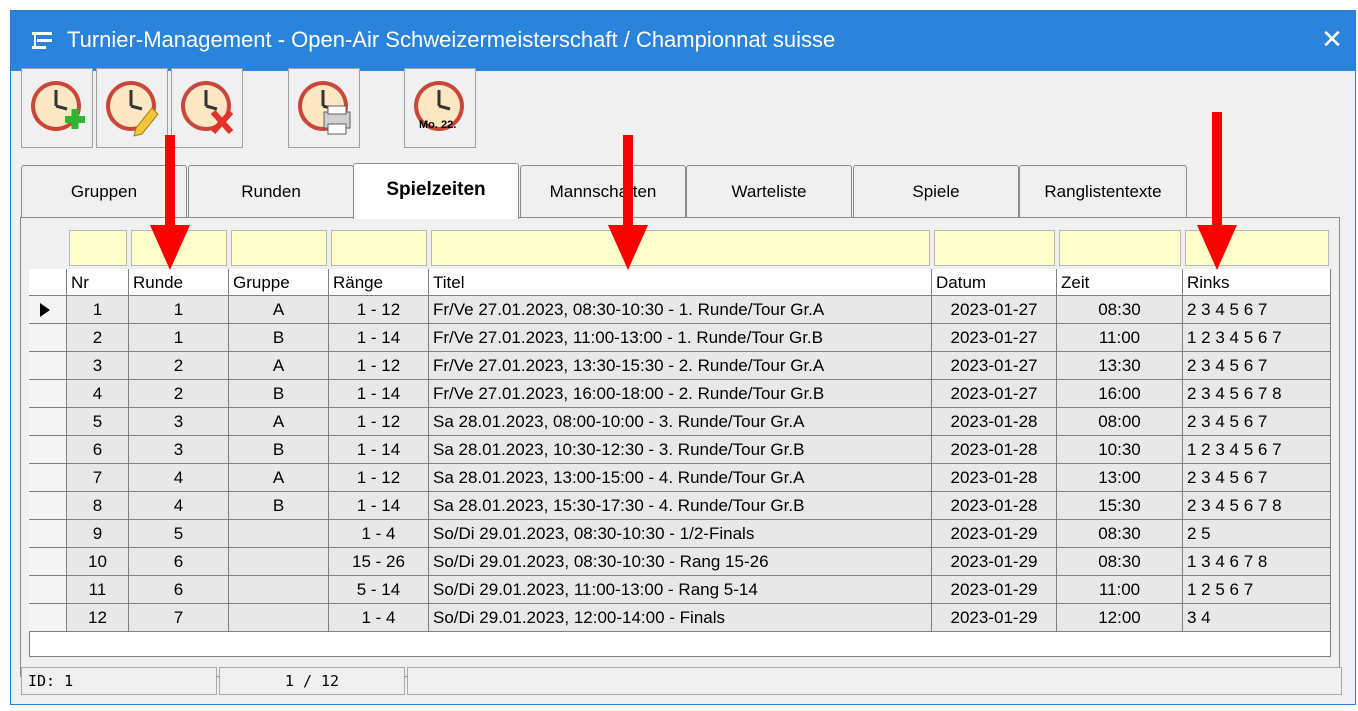 The image size is (1358, 711). I want to click on filter-gruppe, so click(279, 248).